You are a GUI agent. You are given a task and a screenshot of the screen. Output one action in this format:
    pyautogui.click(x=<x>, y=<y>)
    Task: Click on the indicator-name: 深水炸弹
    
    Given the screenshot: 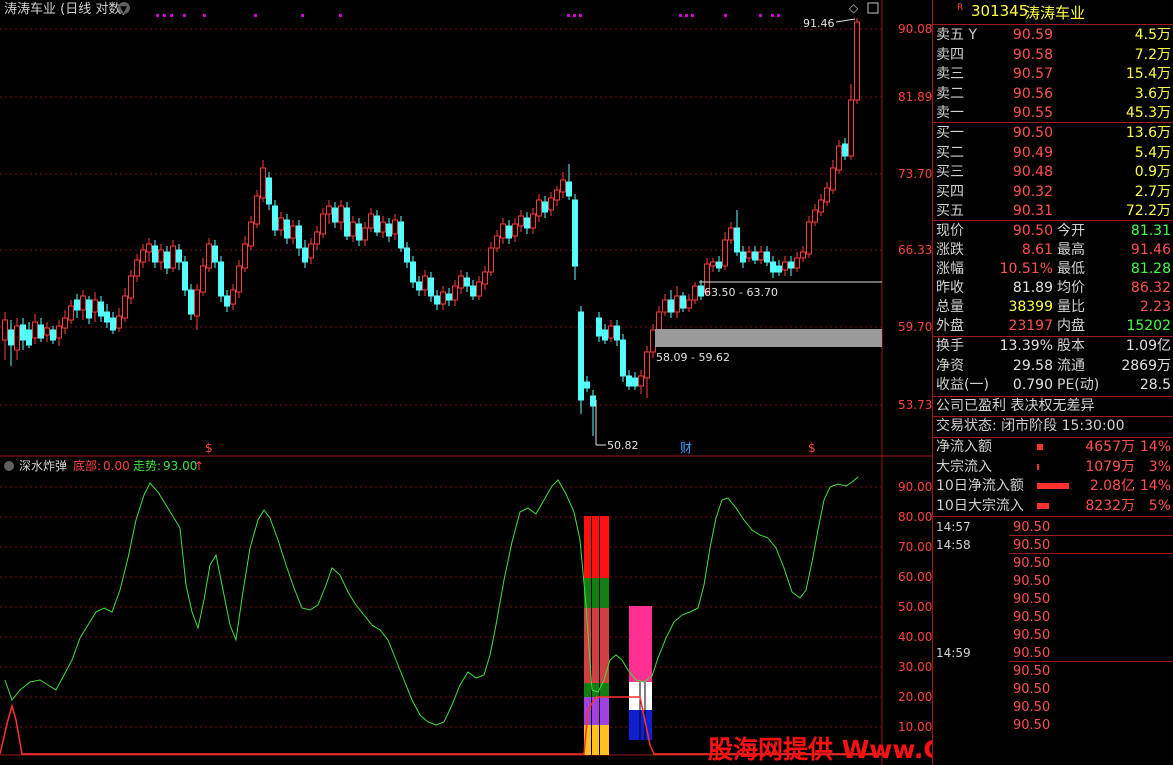 What is the action you would take?
    pyautogui.click(x=43, y=466)
    